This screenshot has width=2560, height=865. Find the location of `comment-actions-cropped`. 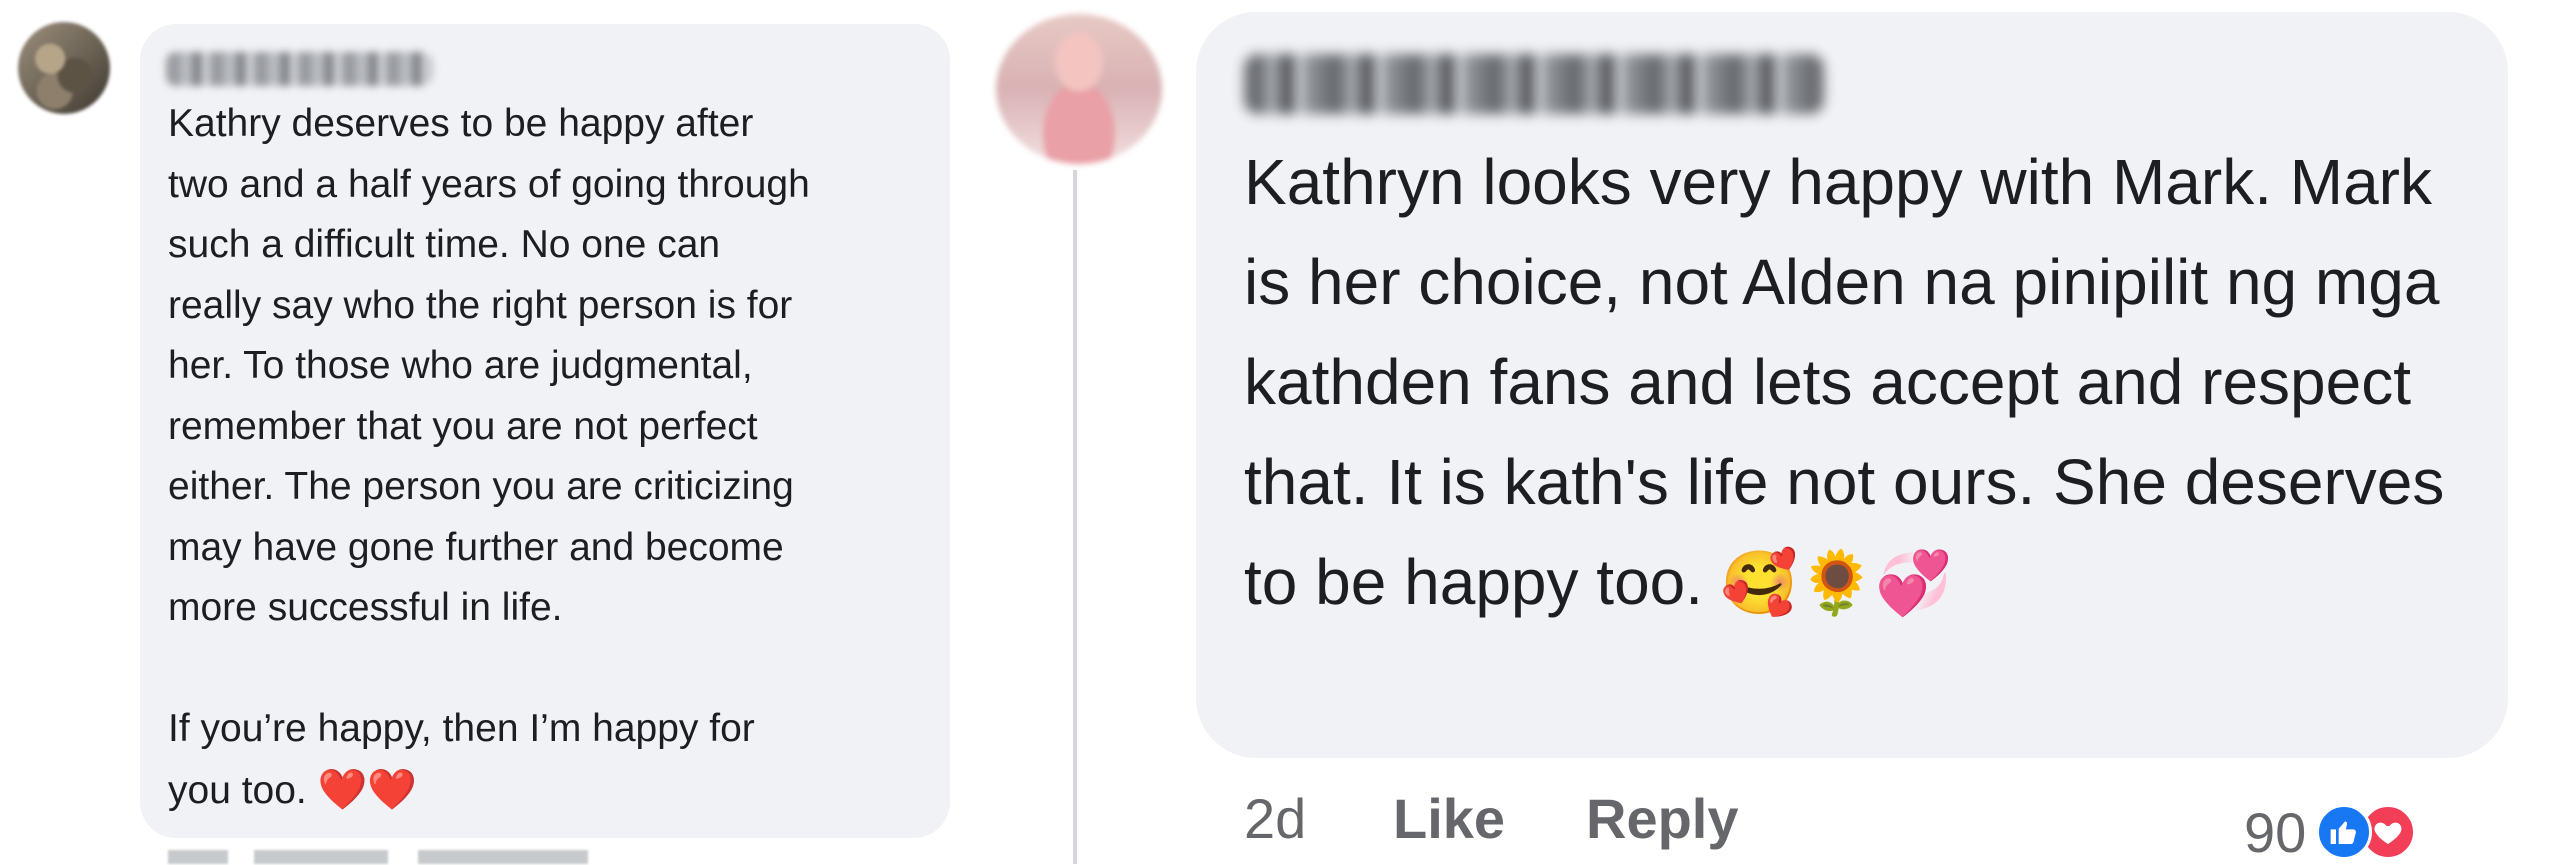

comment-actions-cropped is located at coordinates (378, 857).